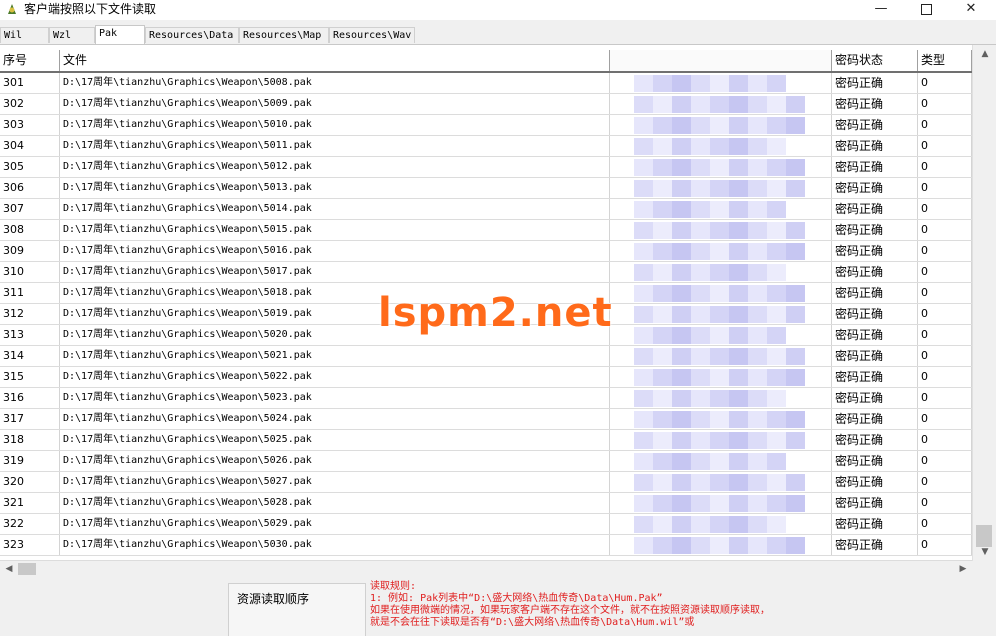 The height and width of the screenshot is (636, 996). What do you see at coordinates (297, 609) in the screenshot?
I see `resource-order-panel: 资源读取顺序` at bounding box center [297, 609].